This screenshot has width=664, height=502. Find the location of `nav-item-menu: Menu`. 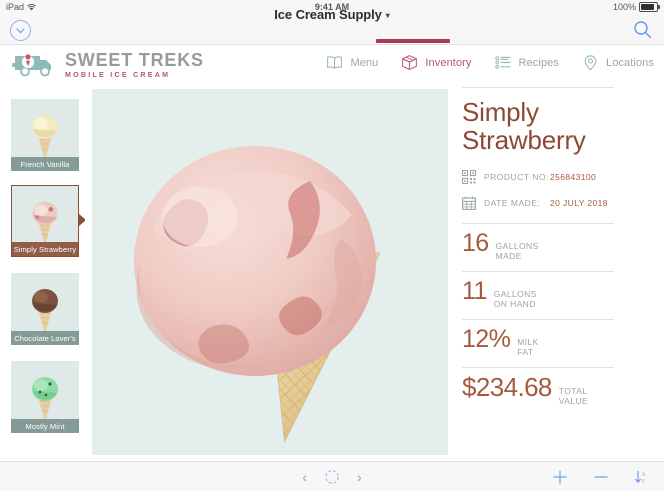

nav-item-menu: Menu is located at coordinates (351, 62).